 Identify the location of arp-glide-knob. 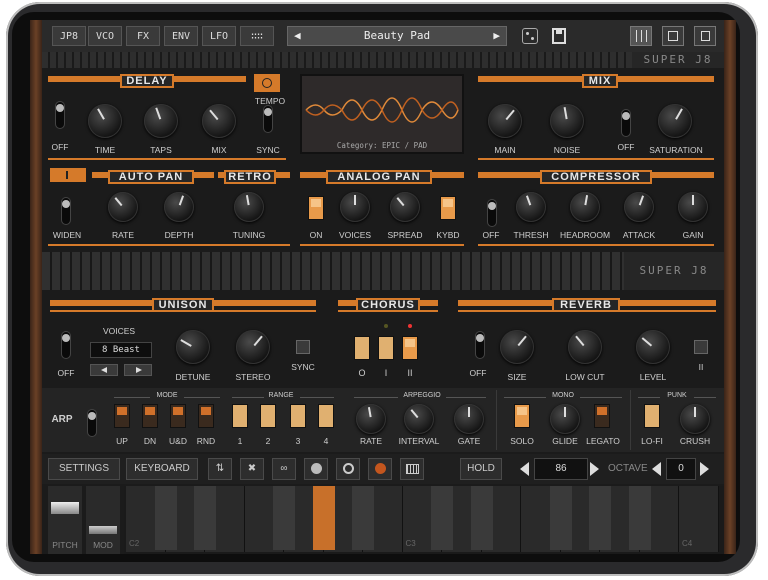
(565, 419).